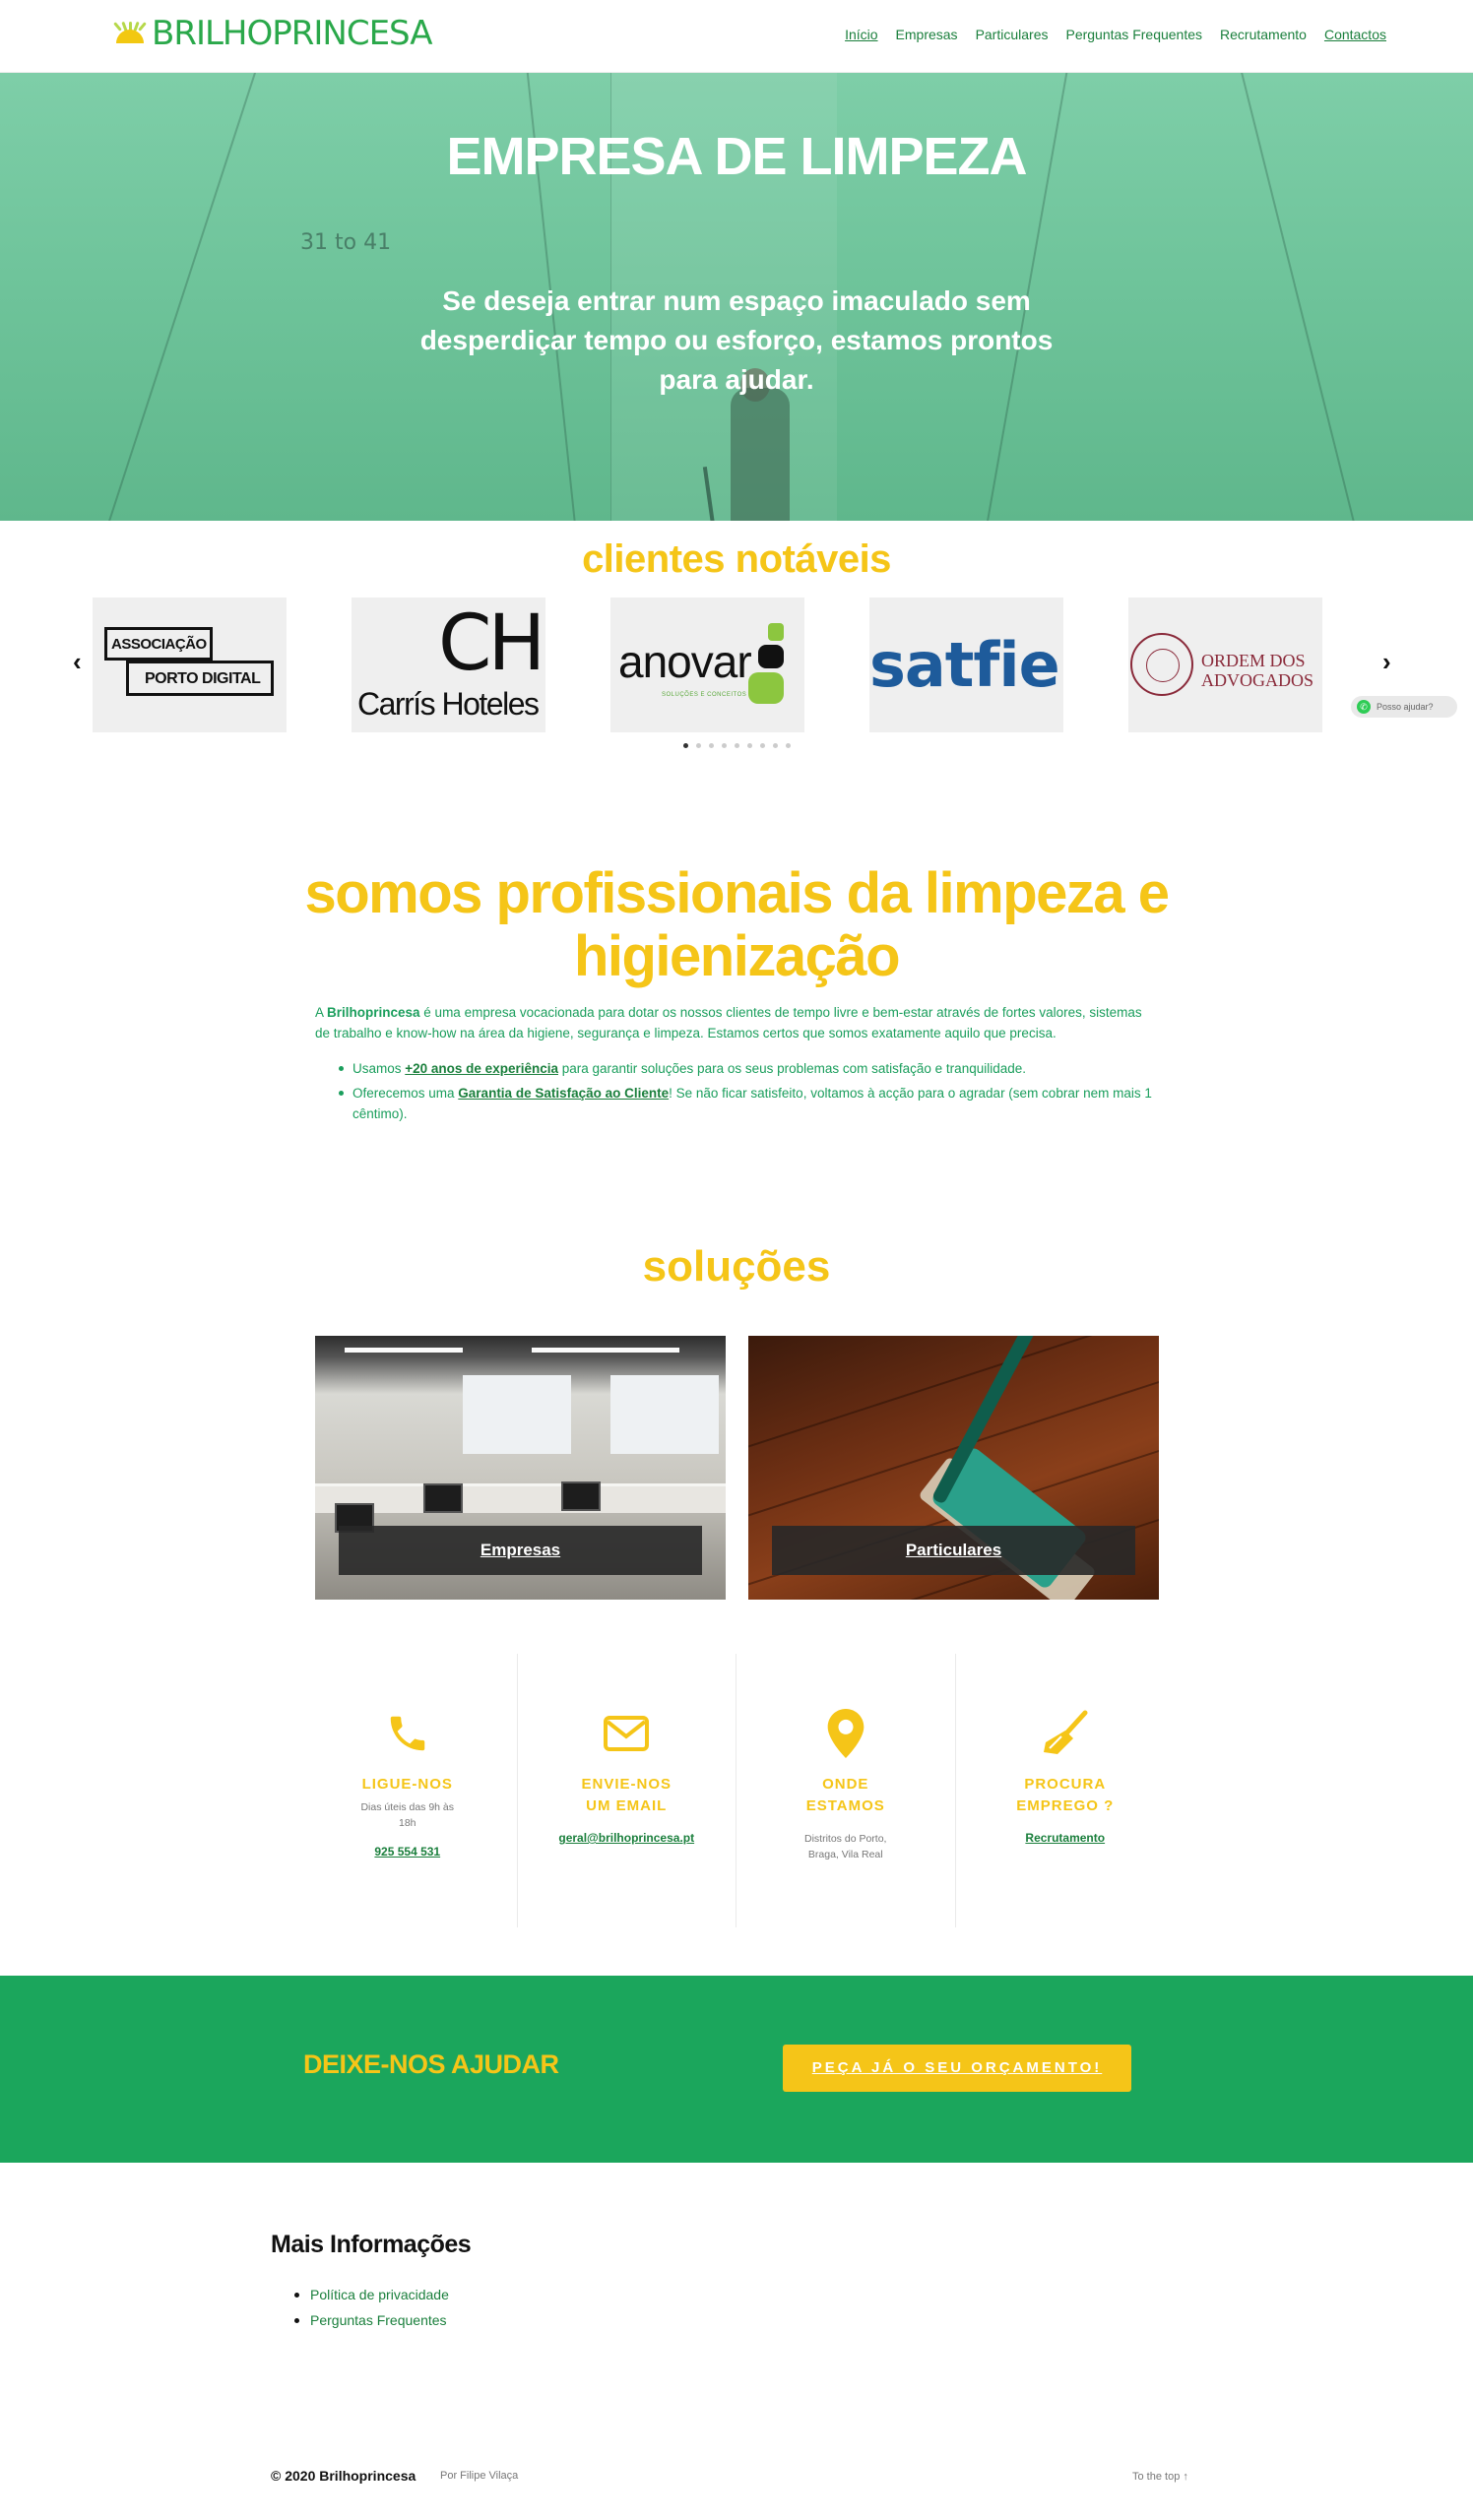 The height and width of the screenshot is (2520, 1473). I want to click on map-pin-icon, so click(845, 1733).